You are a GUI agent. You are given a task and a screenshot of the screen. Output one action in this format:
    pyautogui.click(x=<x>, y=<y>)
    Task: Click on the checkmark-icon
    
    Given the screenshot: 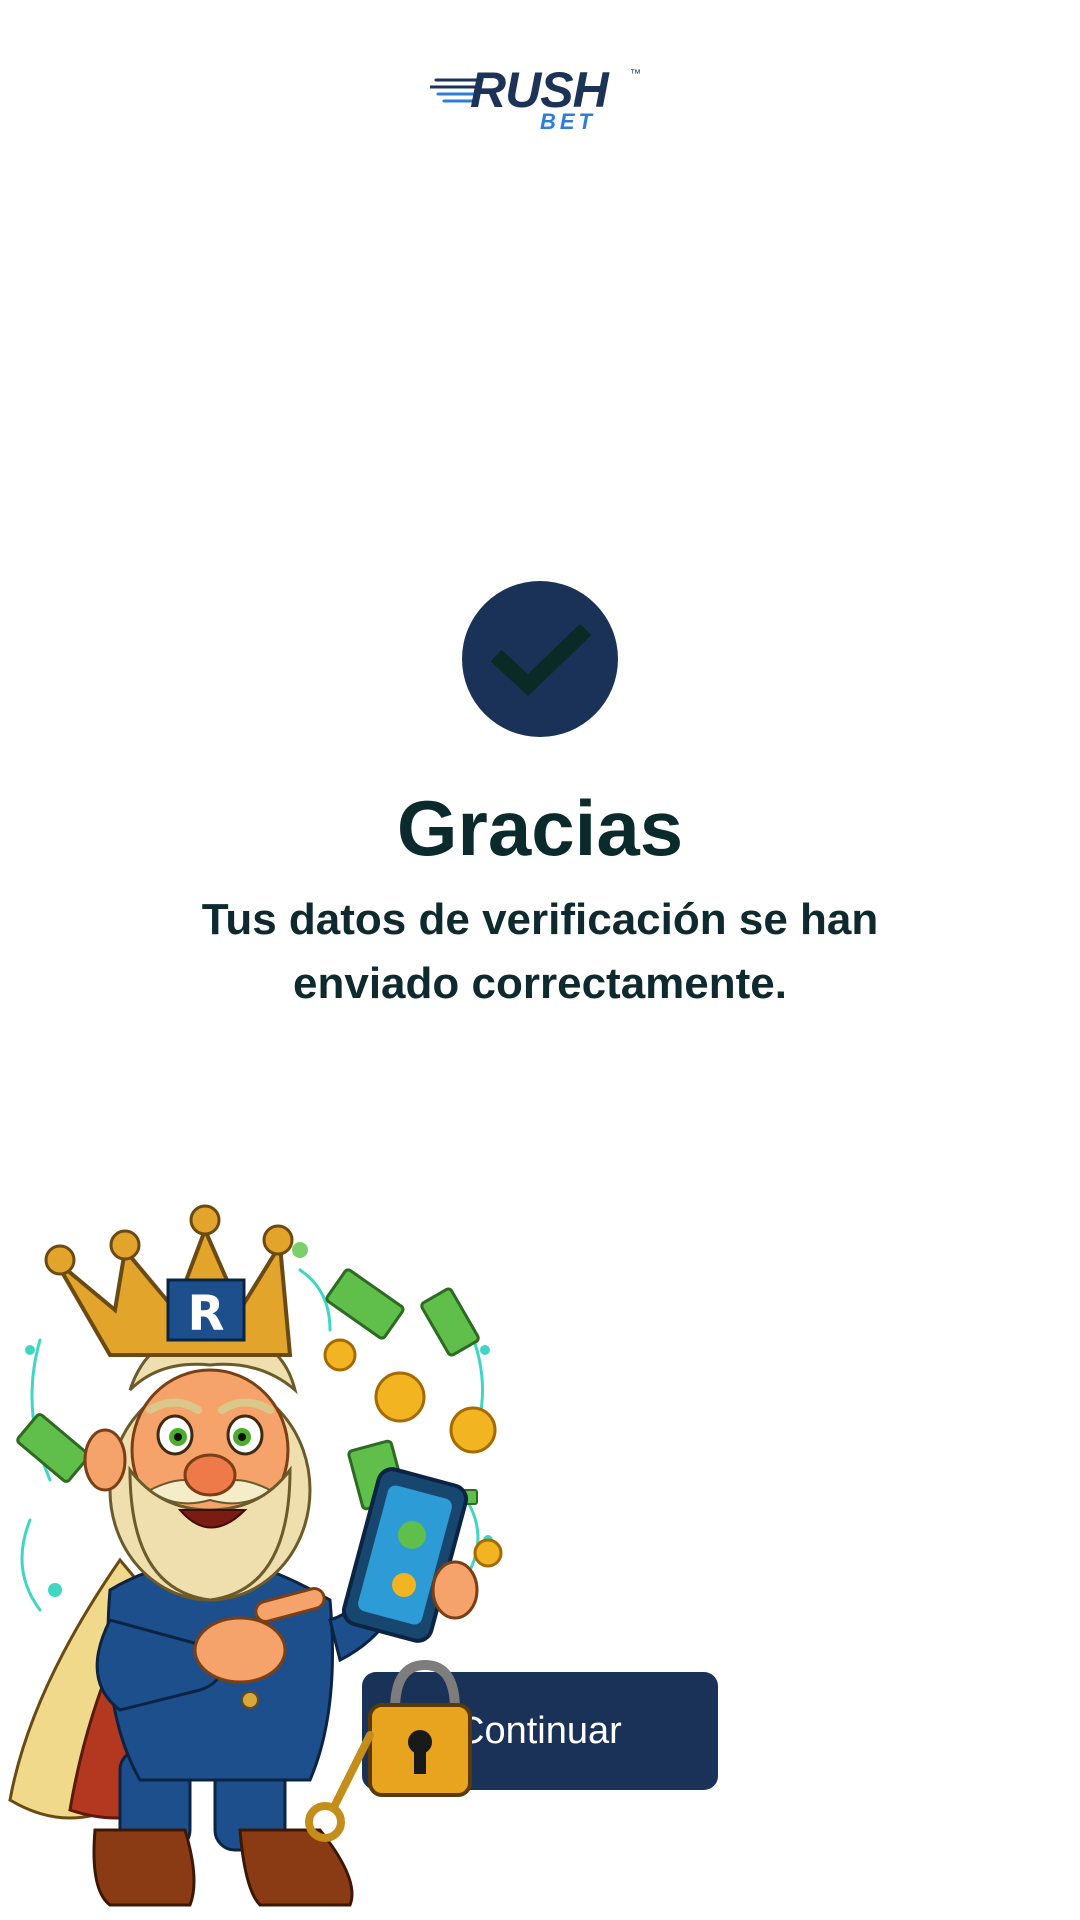 What is the action you would take?
    pyautogui.click(x=541, y=659)
    